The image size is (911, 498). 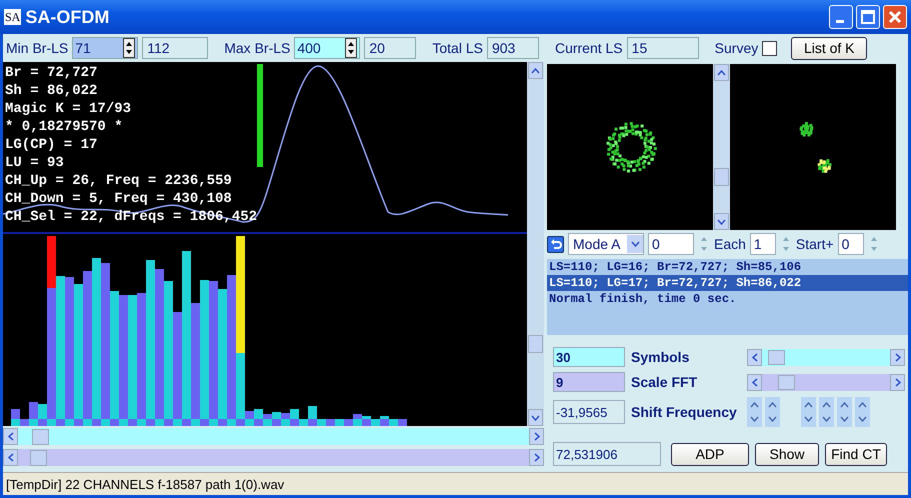 I want to click on param-value-field: -31,9565, so click(x=589, y=412).